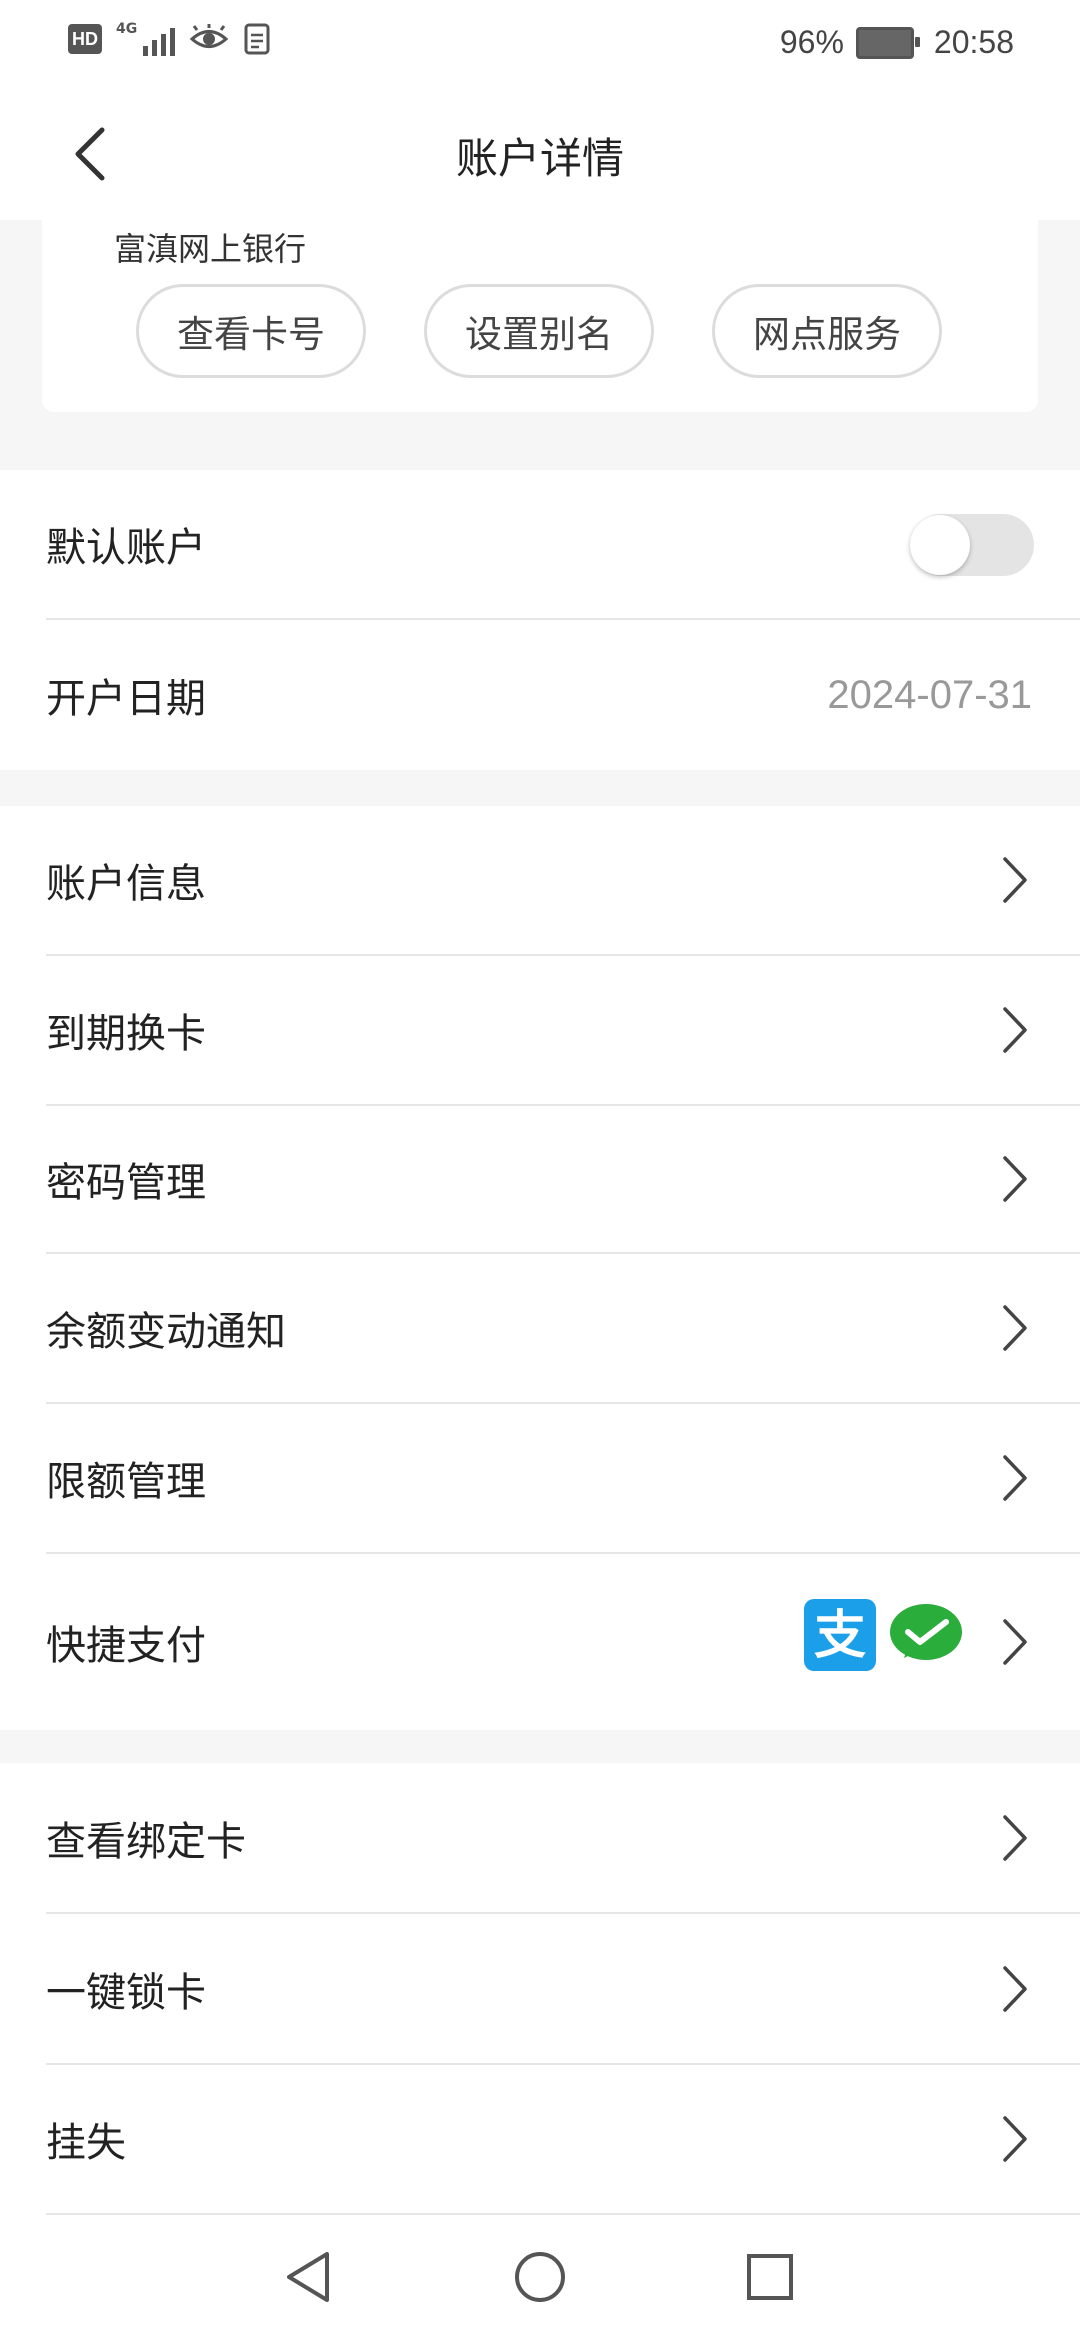 The image size is (1080, 2340). What do you see at coordinates (563, 1329) in the screenshot?
I see `list-item-balance-notification: 余额变动通知` at bounding box center [563, 1329].